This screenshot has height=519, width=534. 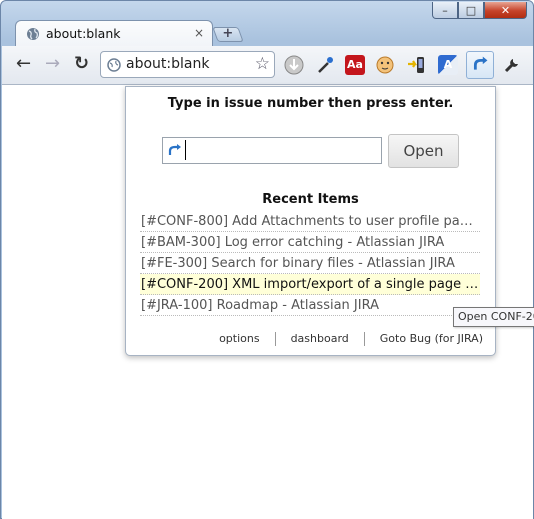 I want to click on tab-close-icon: ×, so click(x=199, y=33).